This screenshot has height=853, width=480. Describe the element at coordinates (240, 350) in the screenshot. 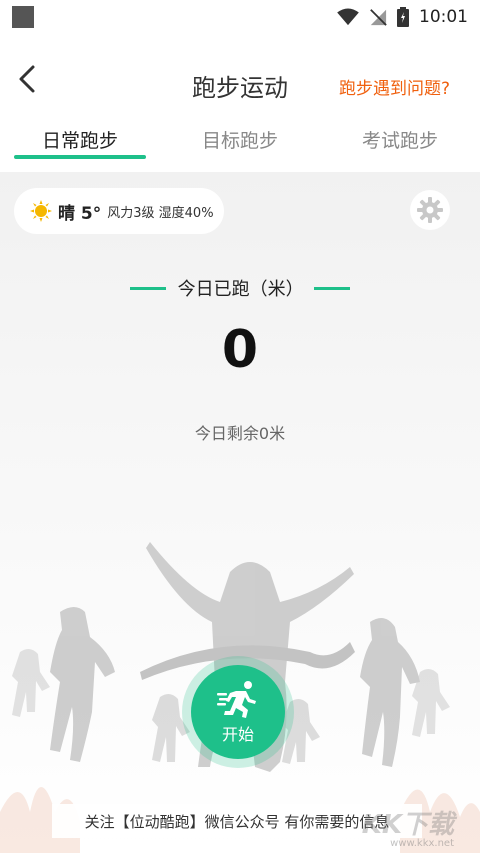

I see `distance-value: 0` at that location.